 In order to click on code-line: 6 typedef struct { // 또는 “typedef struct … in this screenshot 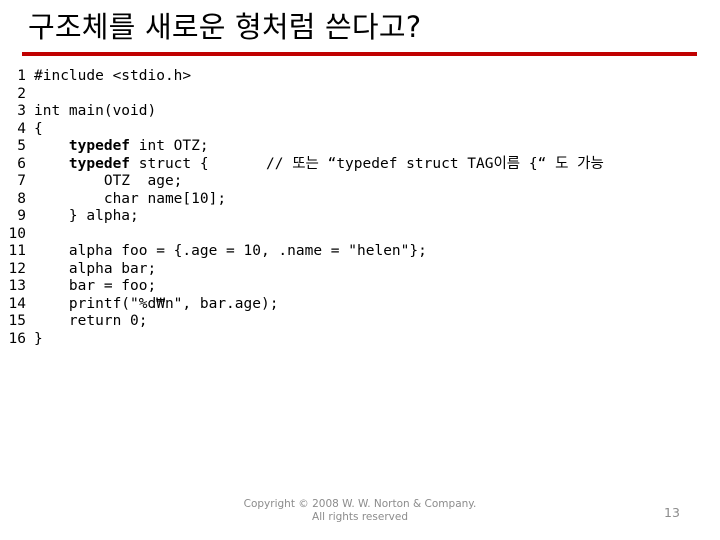, I will do `click(360, 165)`.